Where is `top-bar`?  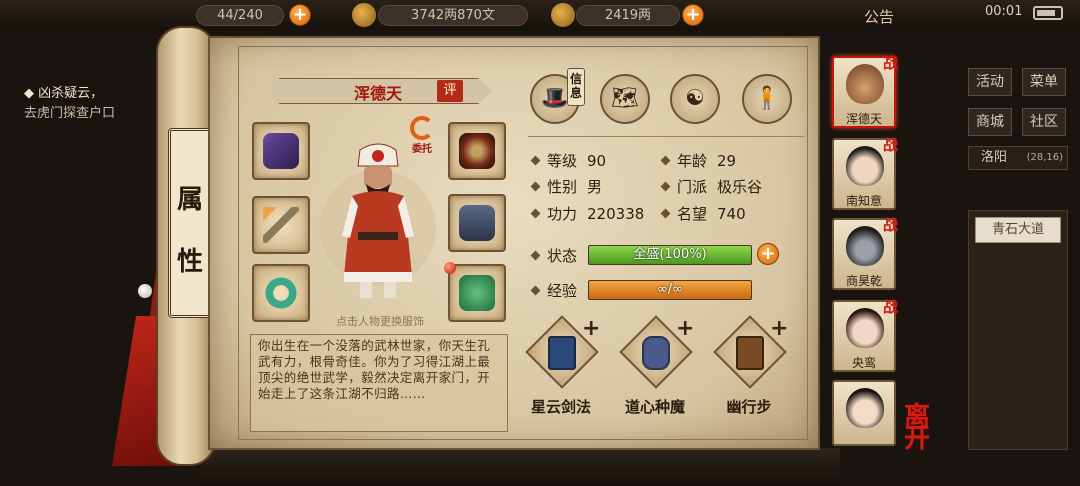
top-bar is located at coordinates (540, 15).